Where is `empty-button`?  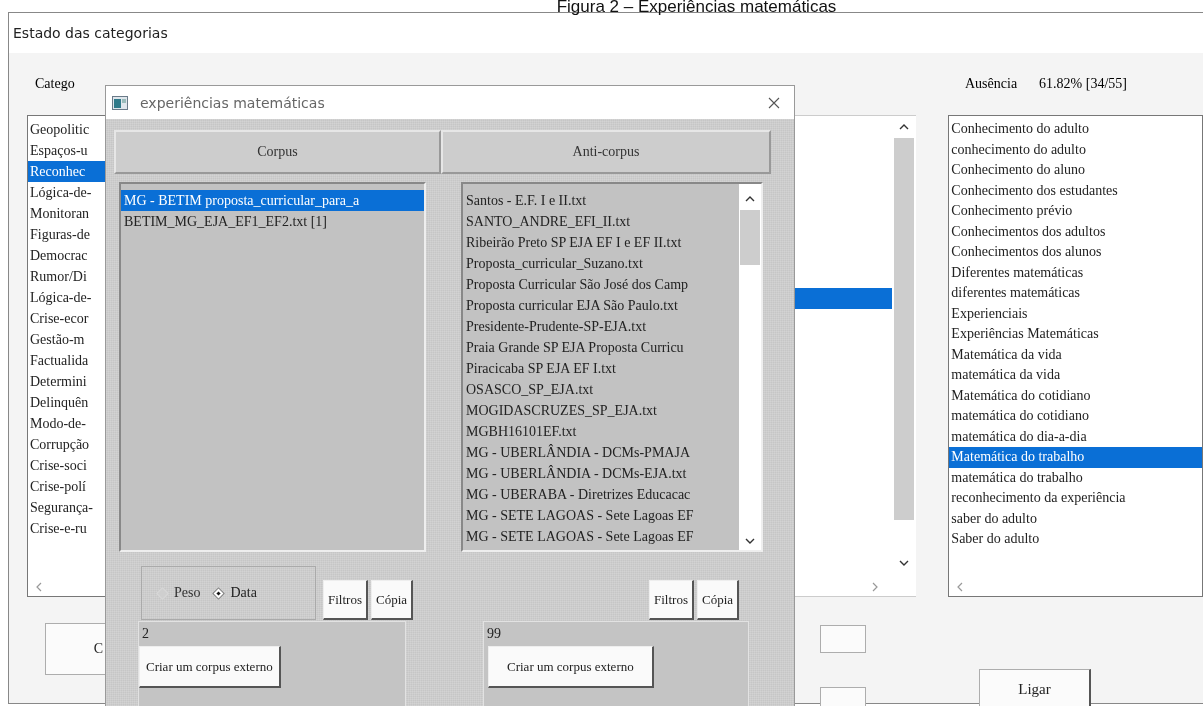 empty-button is located at coordinates (843, 639).